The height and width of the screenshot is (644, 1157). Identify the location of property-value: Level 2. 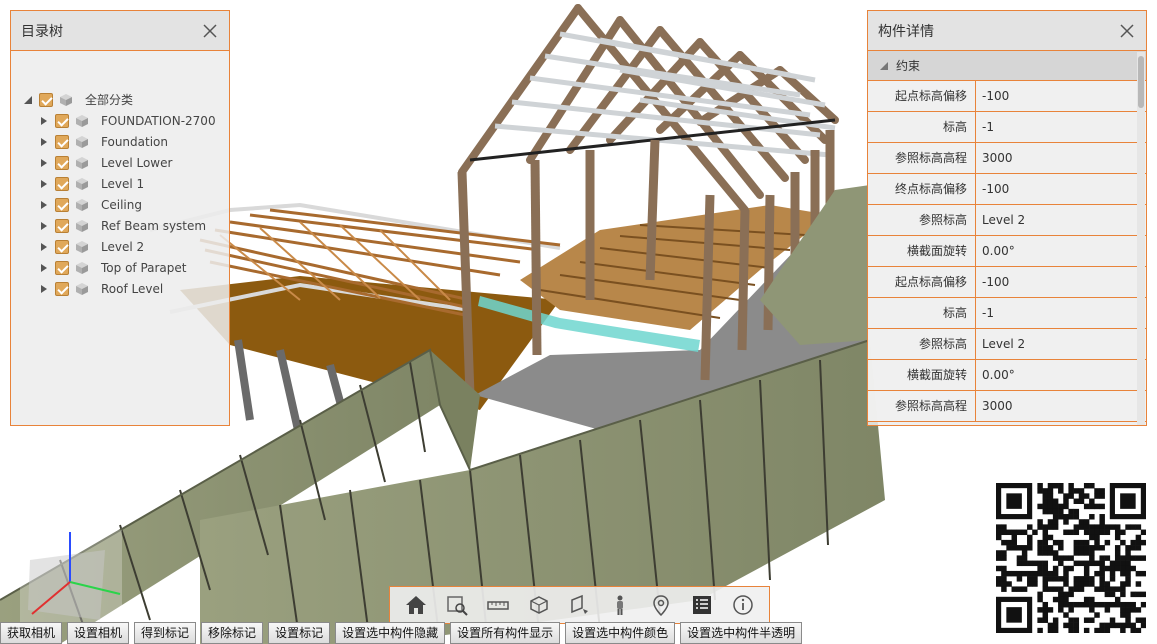
(1004, 344).